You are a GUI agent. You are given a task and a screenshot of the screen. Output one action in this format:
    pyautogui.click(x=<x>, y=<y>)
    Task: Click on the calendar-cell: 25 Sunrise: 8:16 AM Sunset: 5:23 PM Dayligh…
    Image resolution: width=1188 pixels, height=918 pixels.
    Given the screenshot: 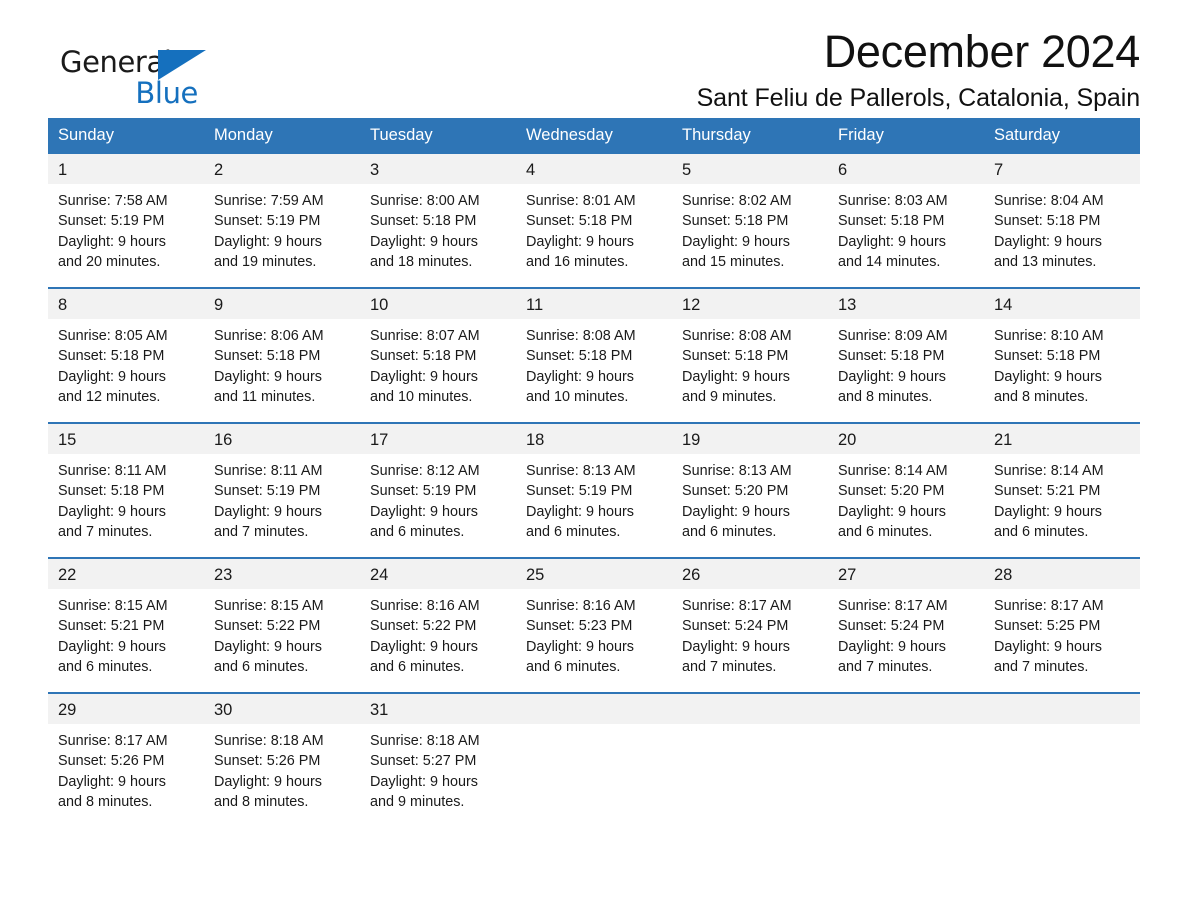 What is the action you would take?
    pyautogui.click(x=594, y=624)
    